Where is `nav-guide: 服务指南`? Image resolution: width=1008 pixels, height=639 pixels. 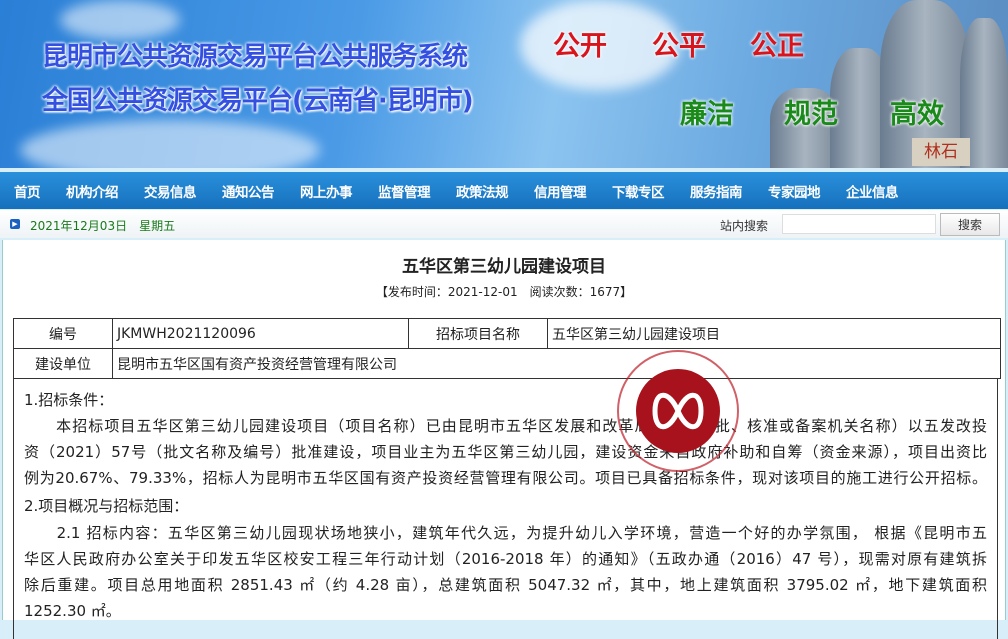 nav-guide: 服务指南 is located at coordinates (716, 191).